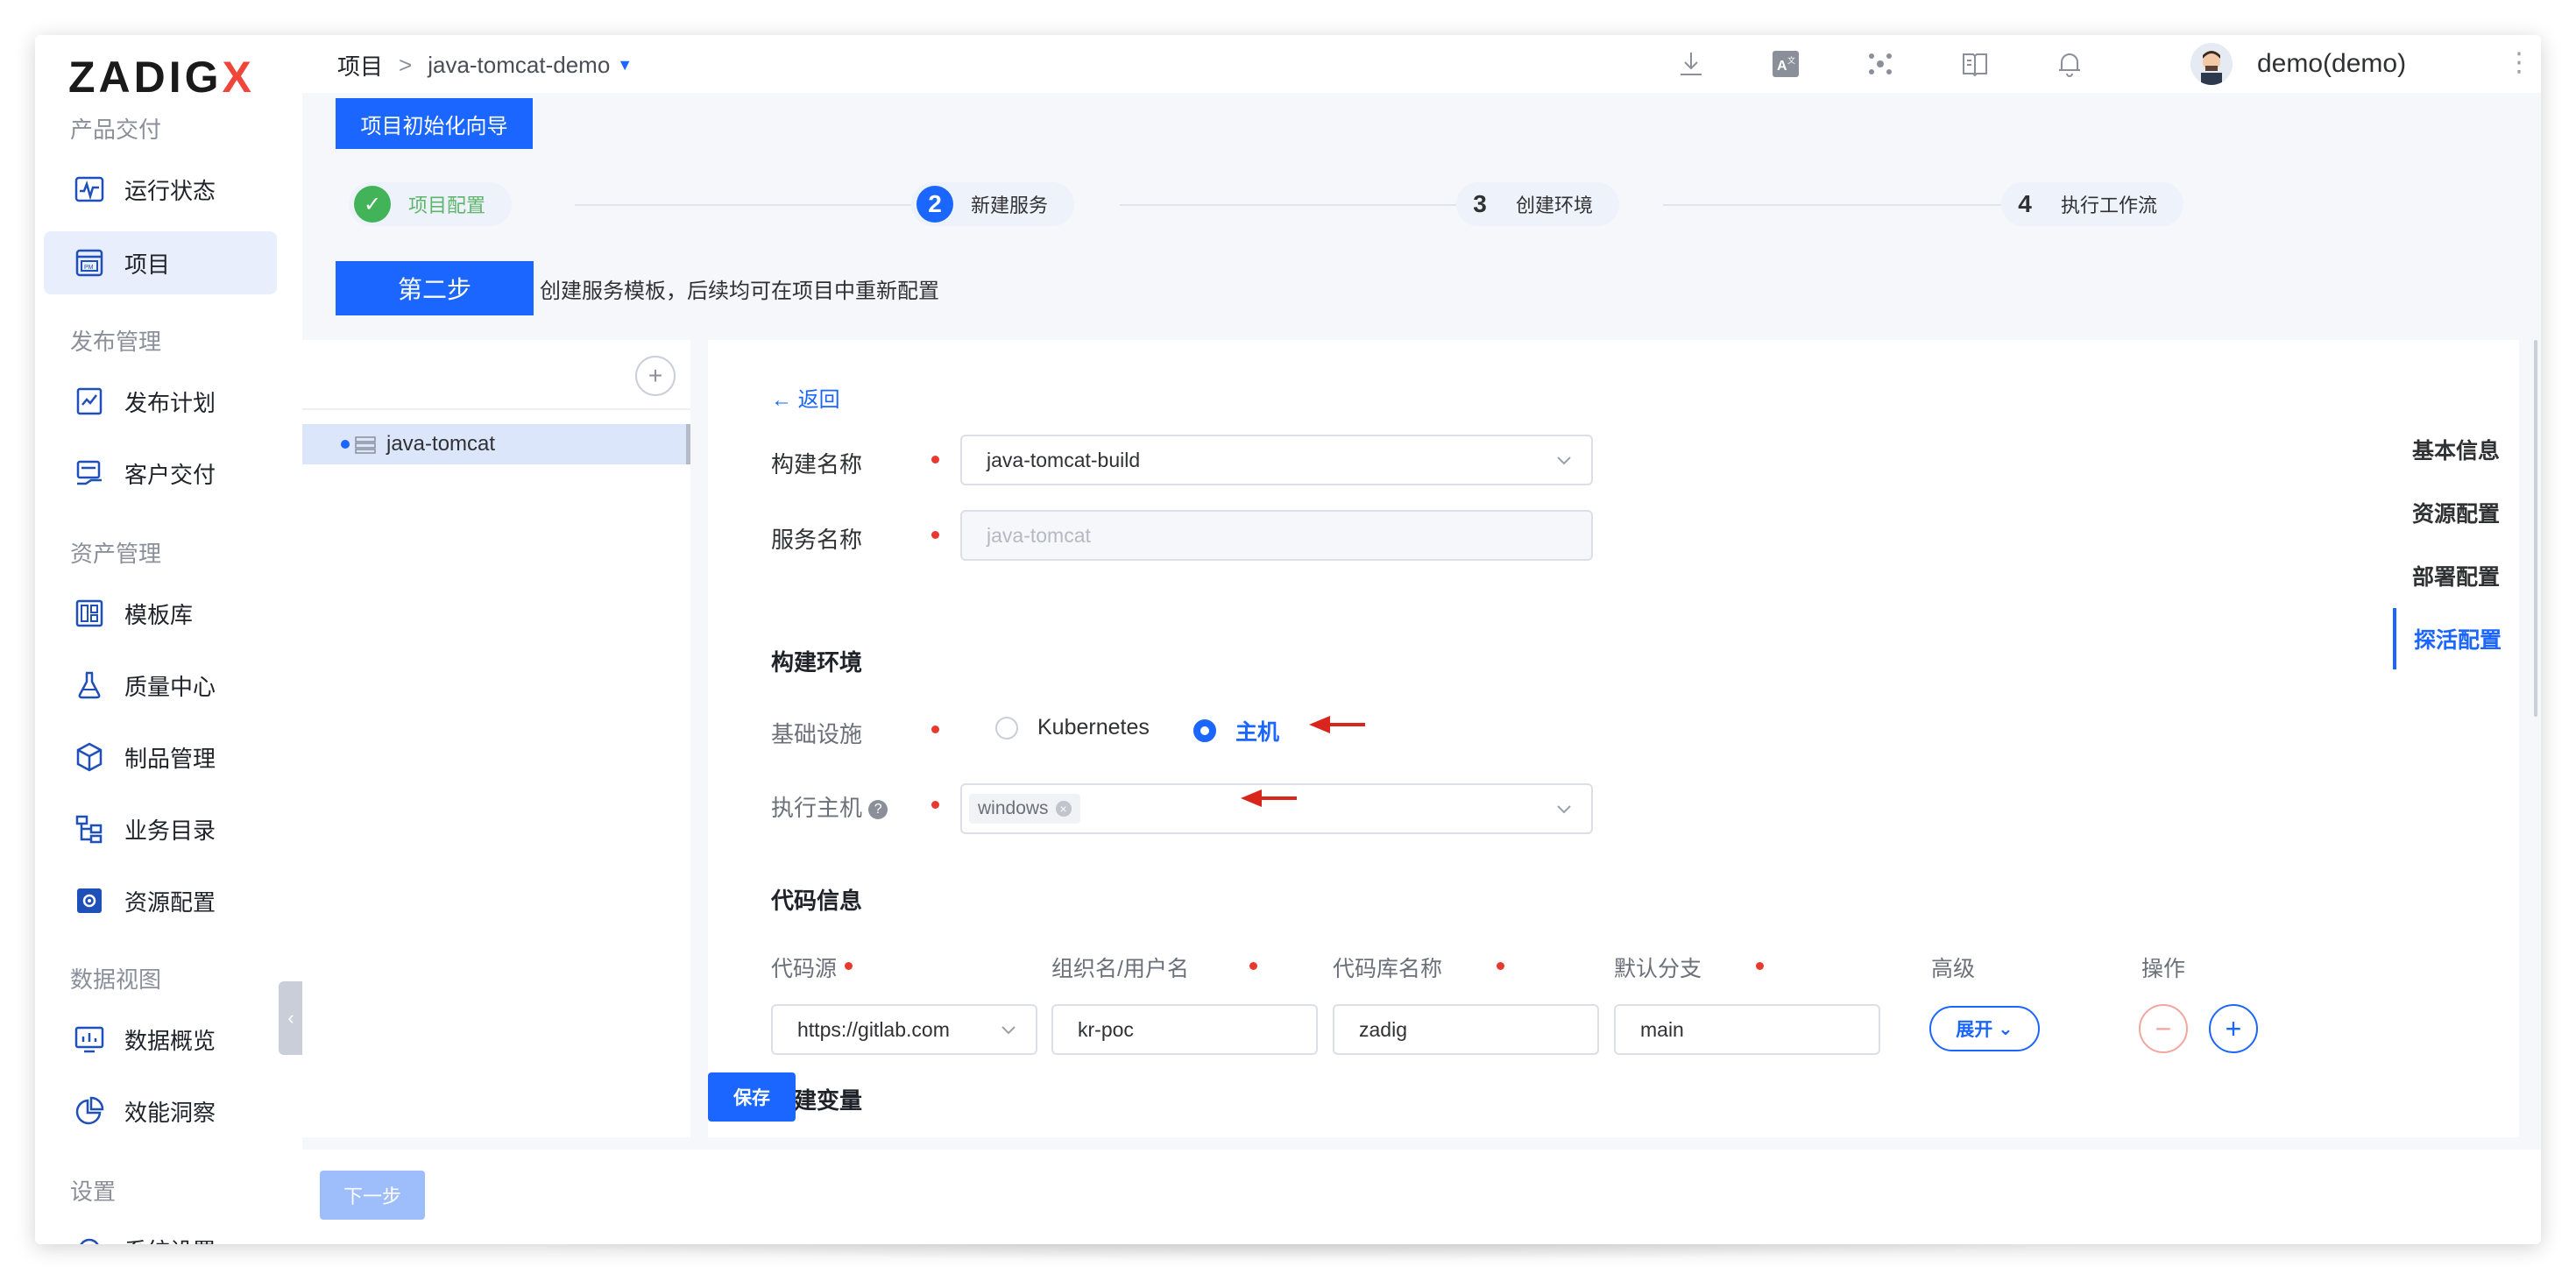 Image resolution: width=2576 pixels, height=1281 pixels. I want to click on settings-gear-icon, so click(89, 1239).